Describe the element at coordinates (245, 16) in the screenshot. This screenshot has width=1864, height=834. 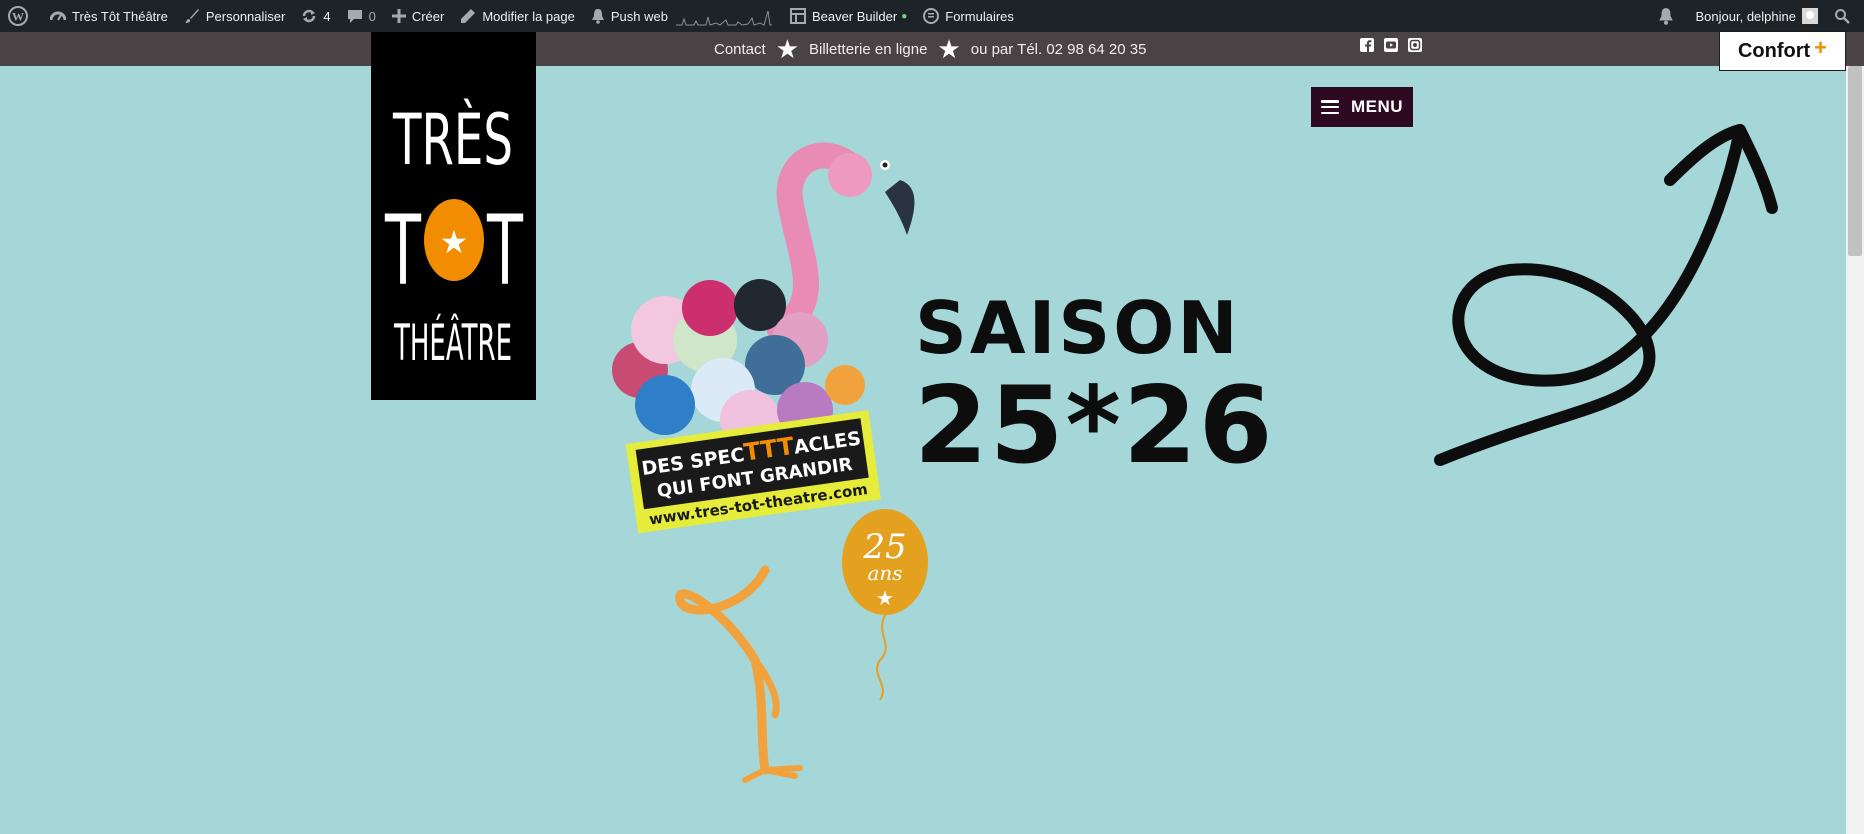
I see `customize-label: Personnaliser` at that location.